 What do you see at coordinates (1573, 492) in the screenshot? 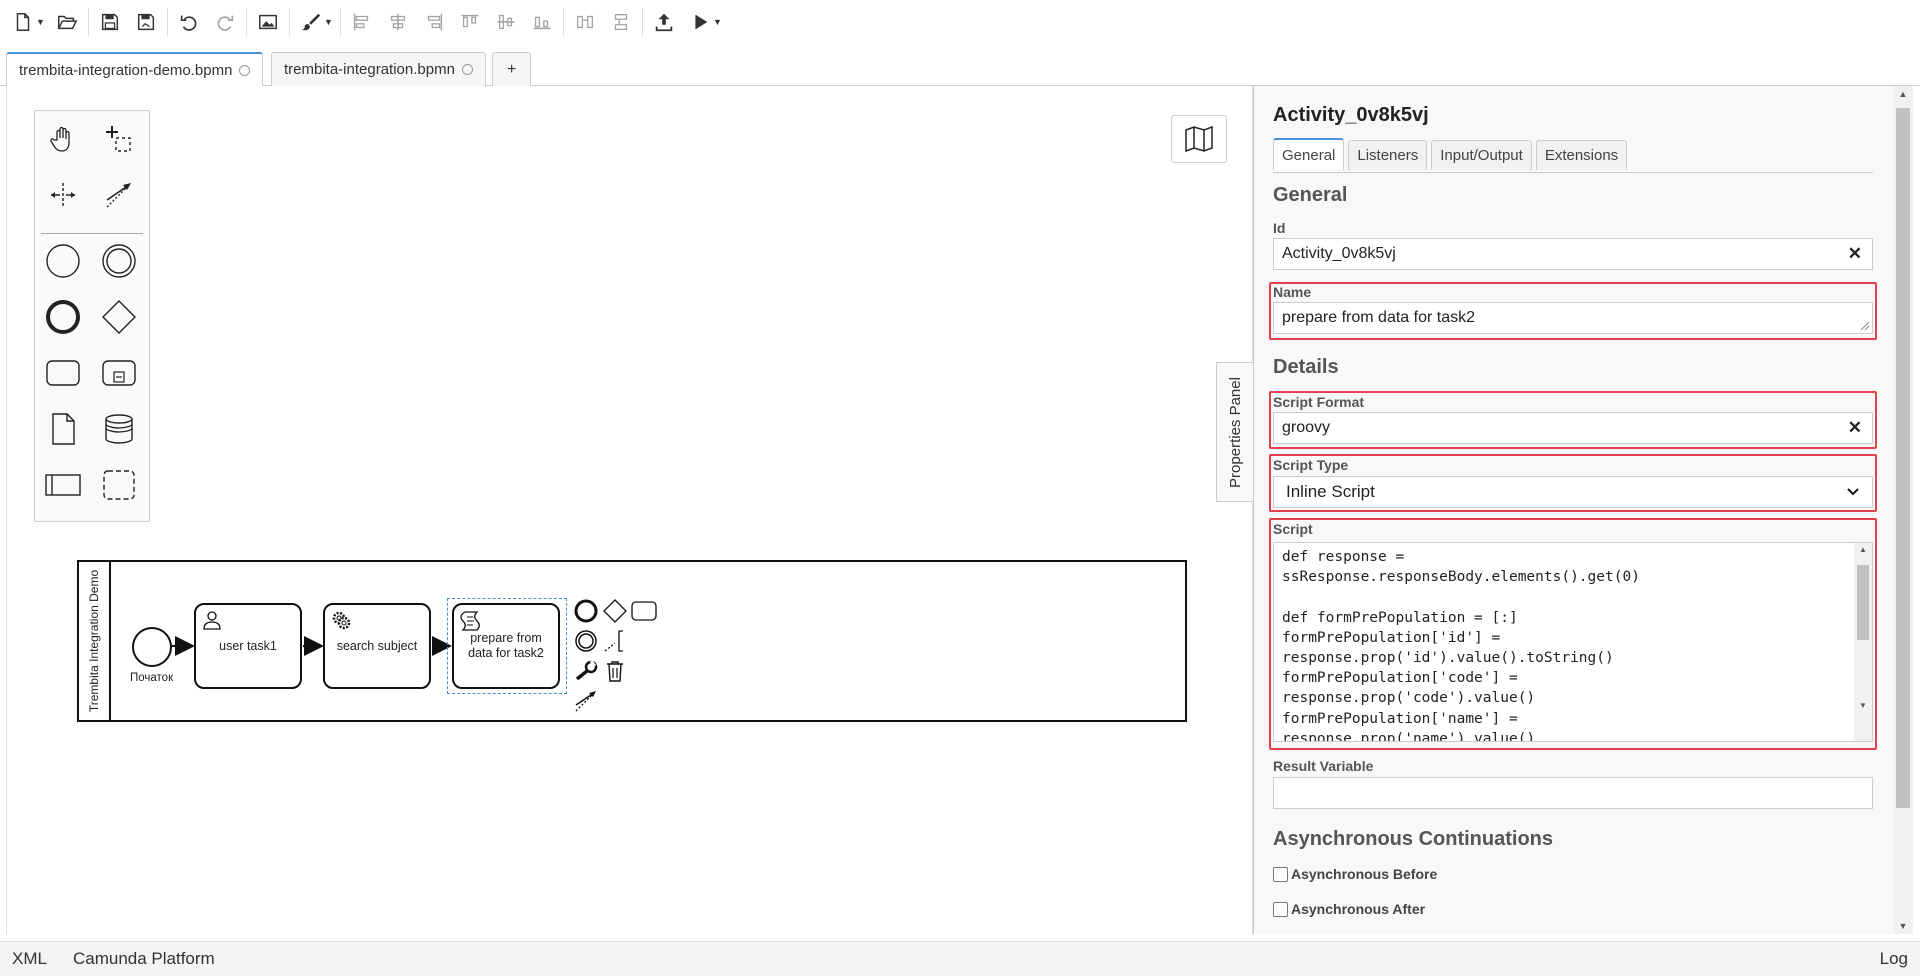
I see `script-type-select: Inline Script` at bounding box center [1573, 492].